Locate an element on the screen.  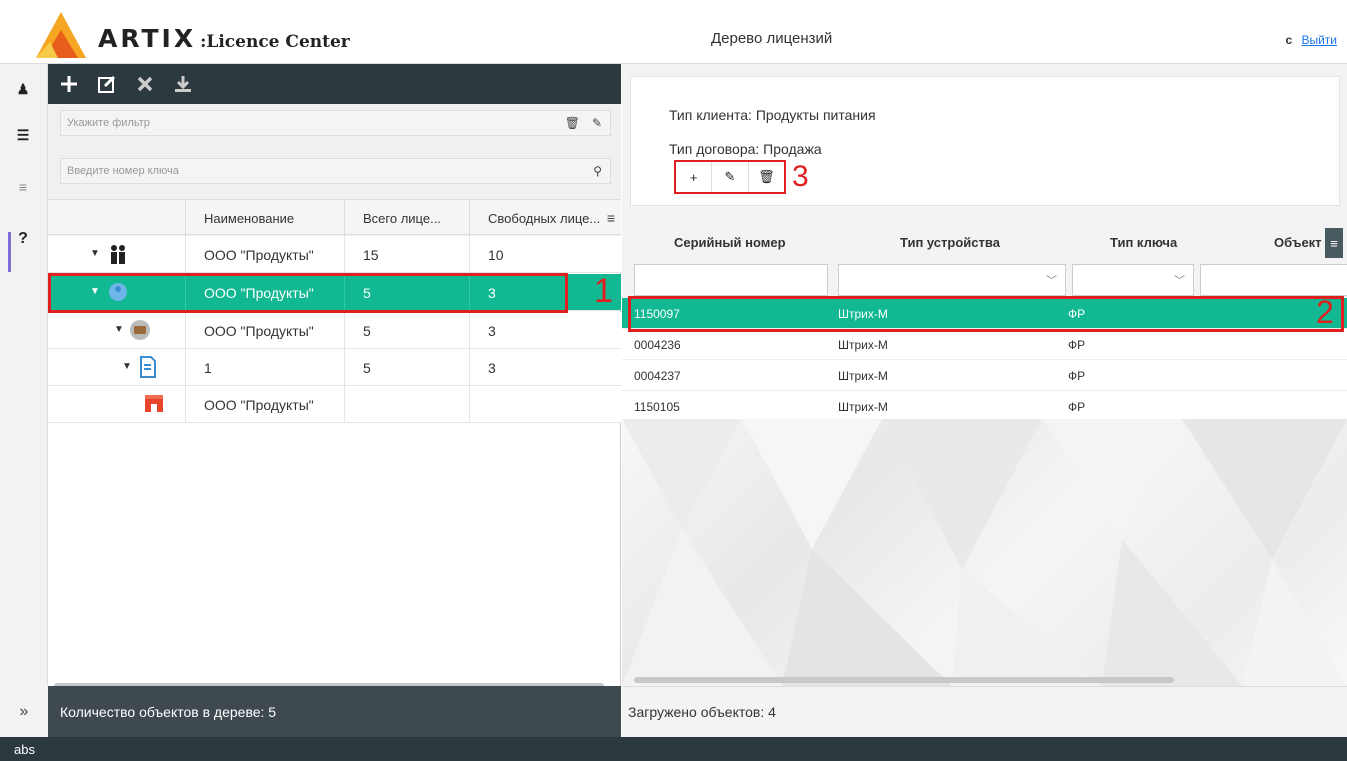
page-title: Дерево лицензий is located at coordinates (772, 38).